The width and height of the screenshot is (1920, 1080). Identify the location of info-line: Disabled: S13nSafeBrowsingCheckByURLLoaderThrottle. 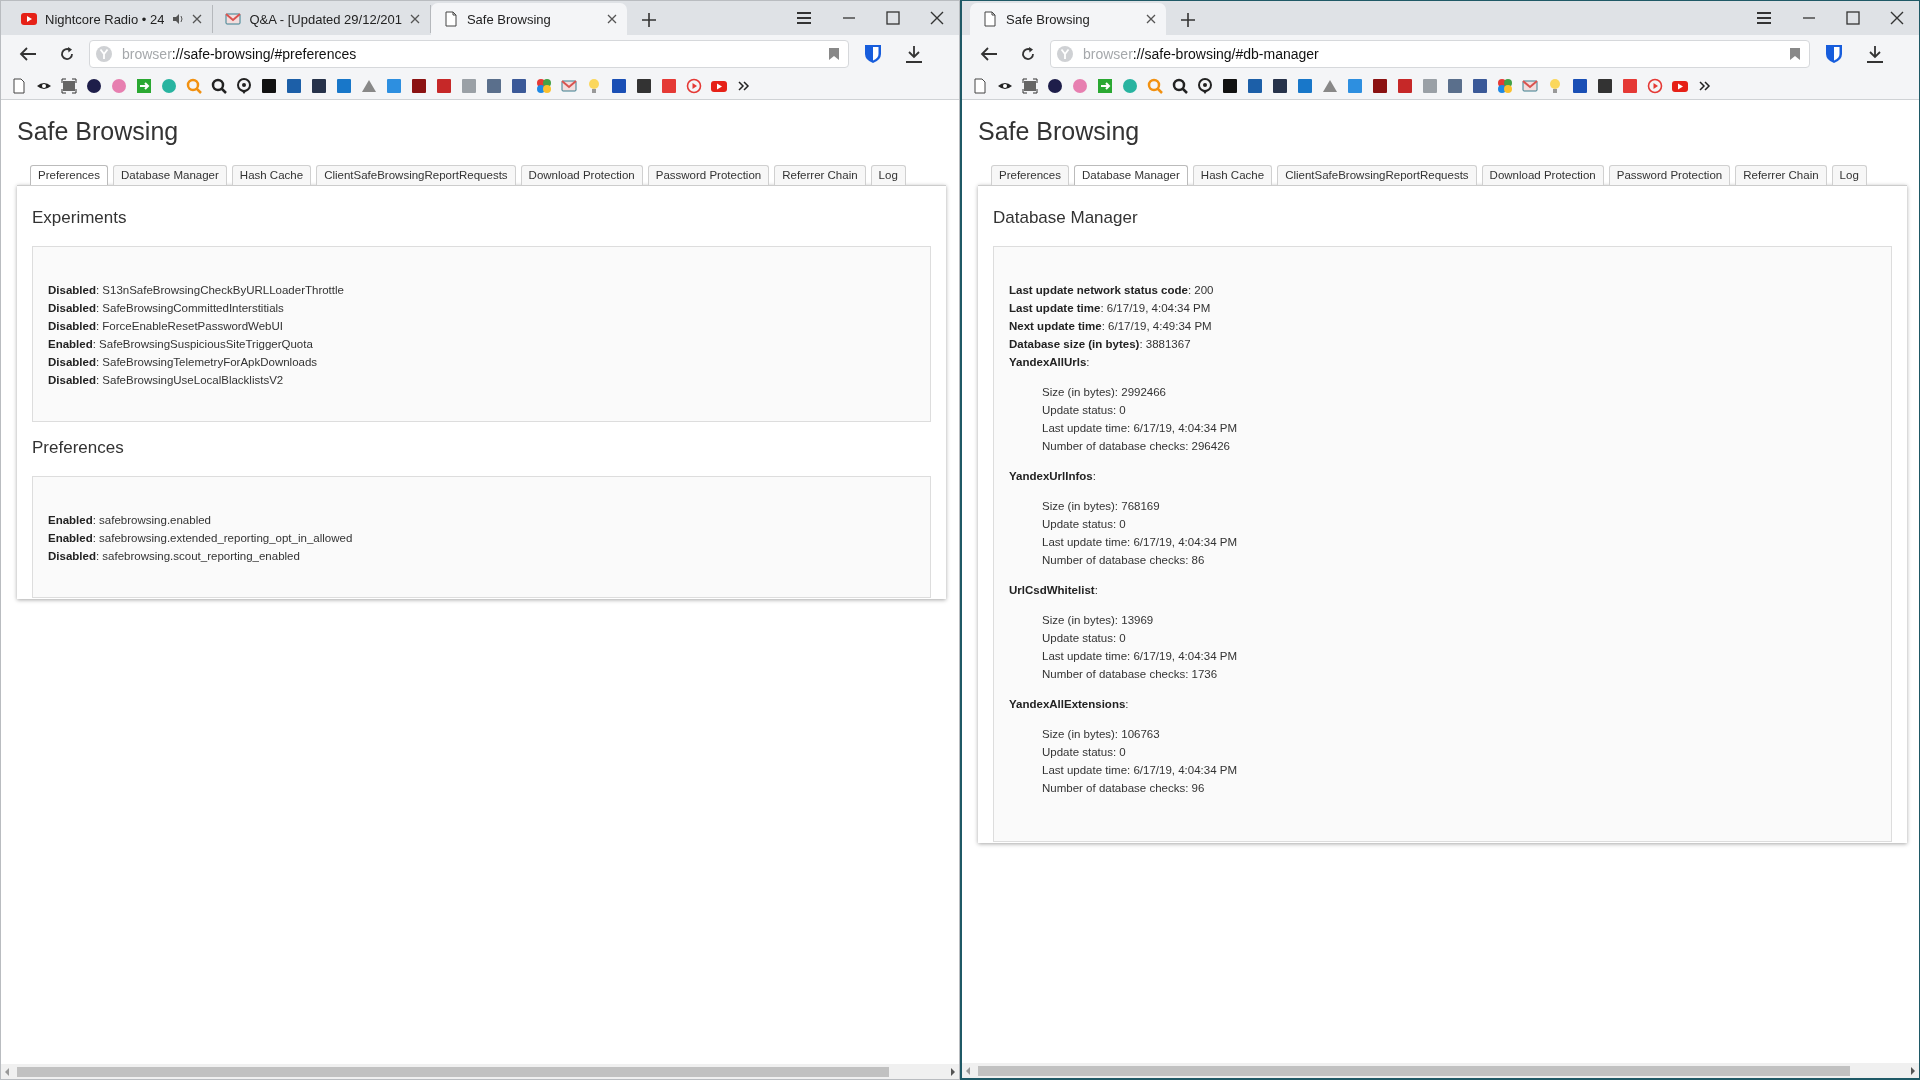
(196, 290).